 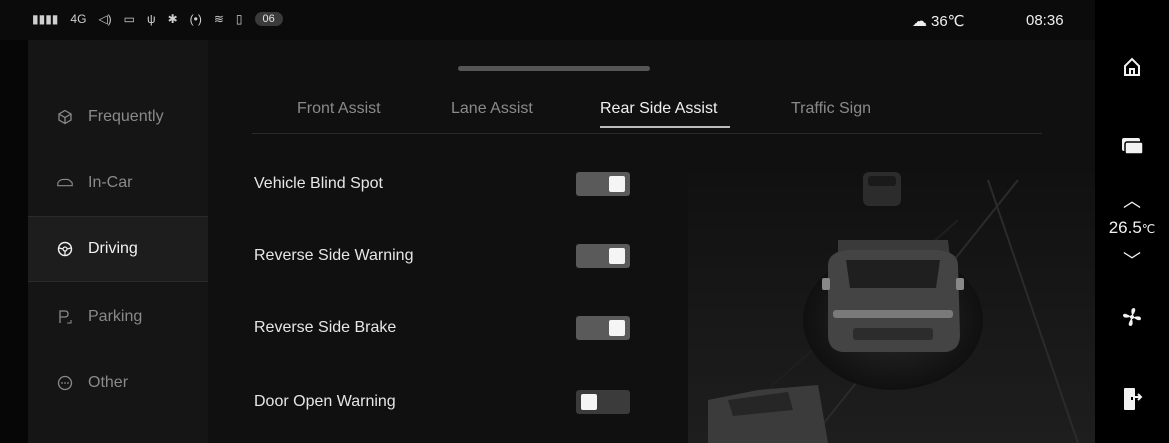 I want to click on weather-icon: ☁, so click(x=919, y=21).